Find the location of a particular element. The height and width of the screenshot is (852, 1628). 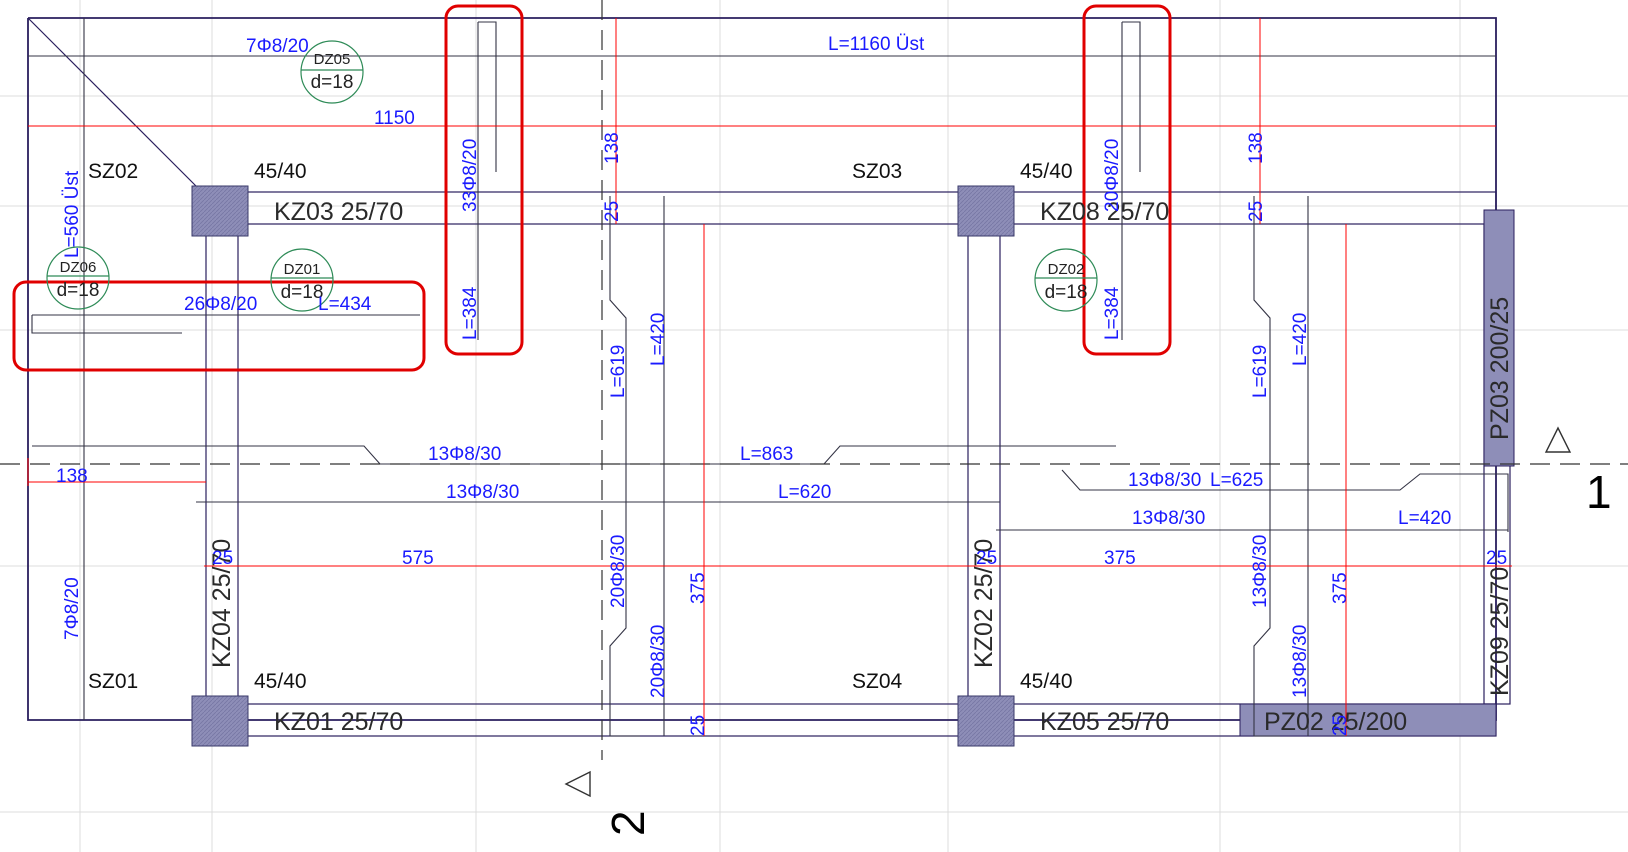

slab-label-sz01: SZ01 is located at coordinates (113, 681).